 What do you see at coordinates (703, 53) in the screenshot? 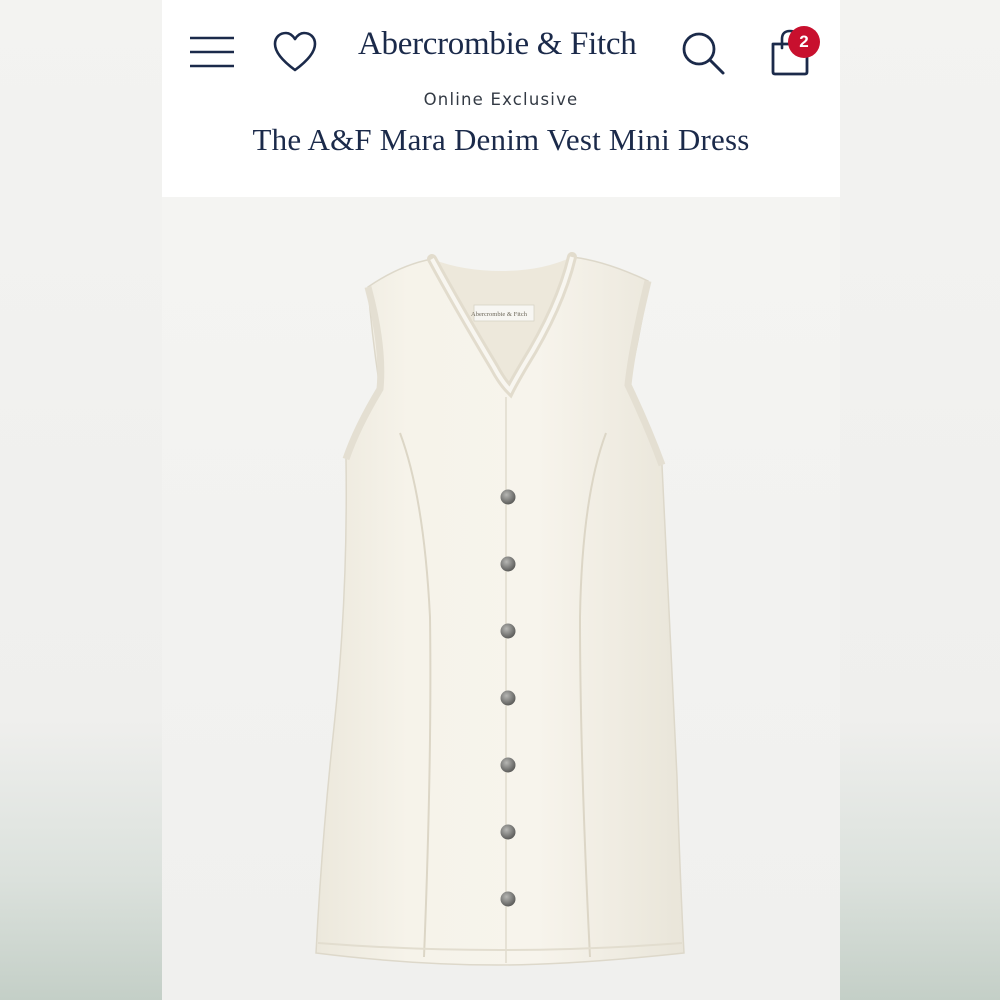
I see `search-icon` at bounding box center [703, 53].